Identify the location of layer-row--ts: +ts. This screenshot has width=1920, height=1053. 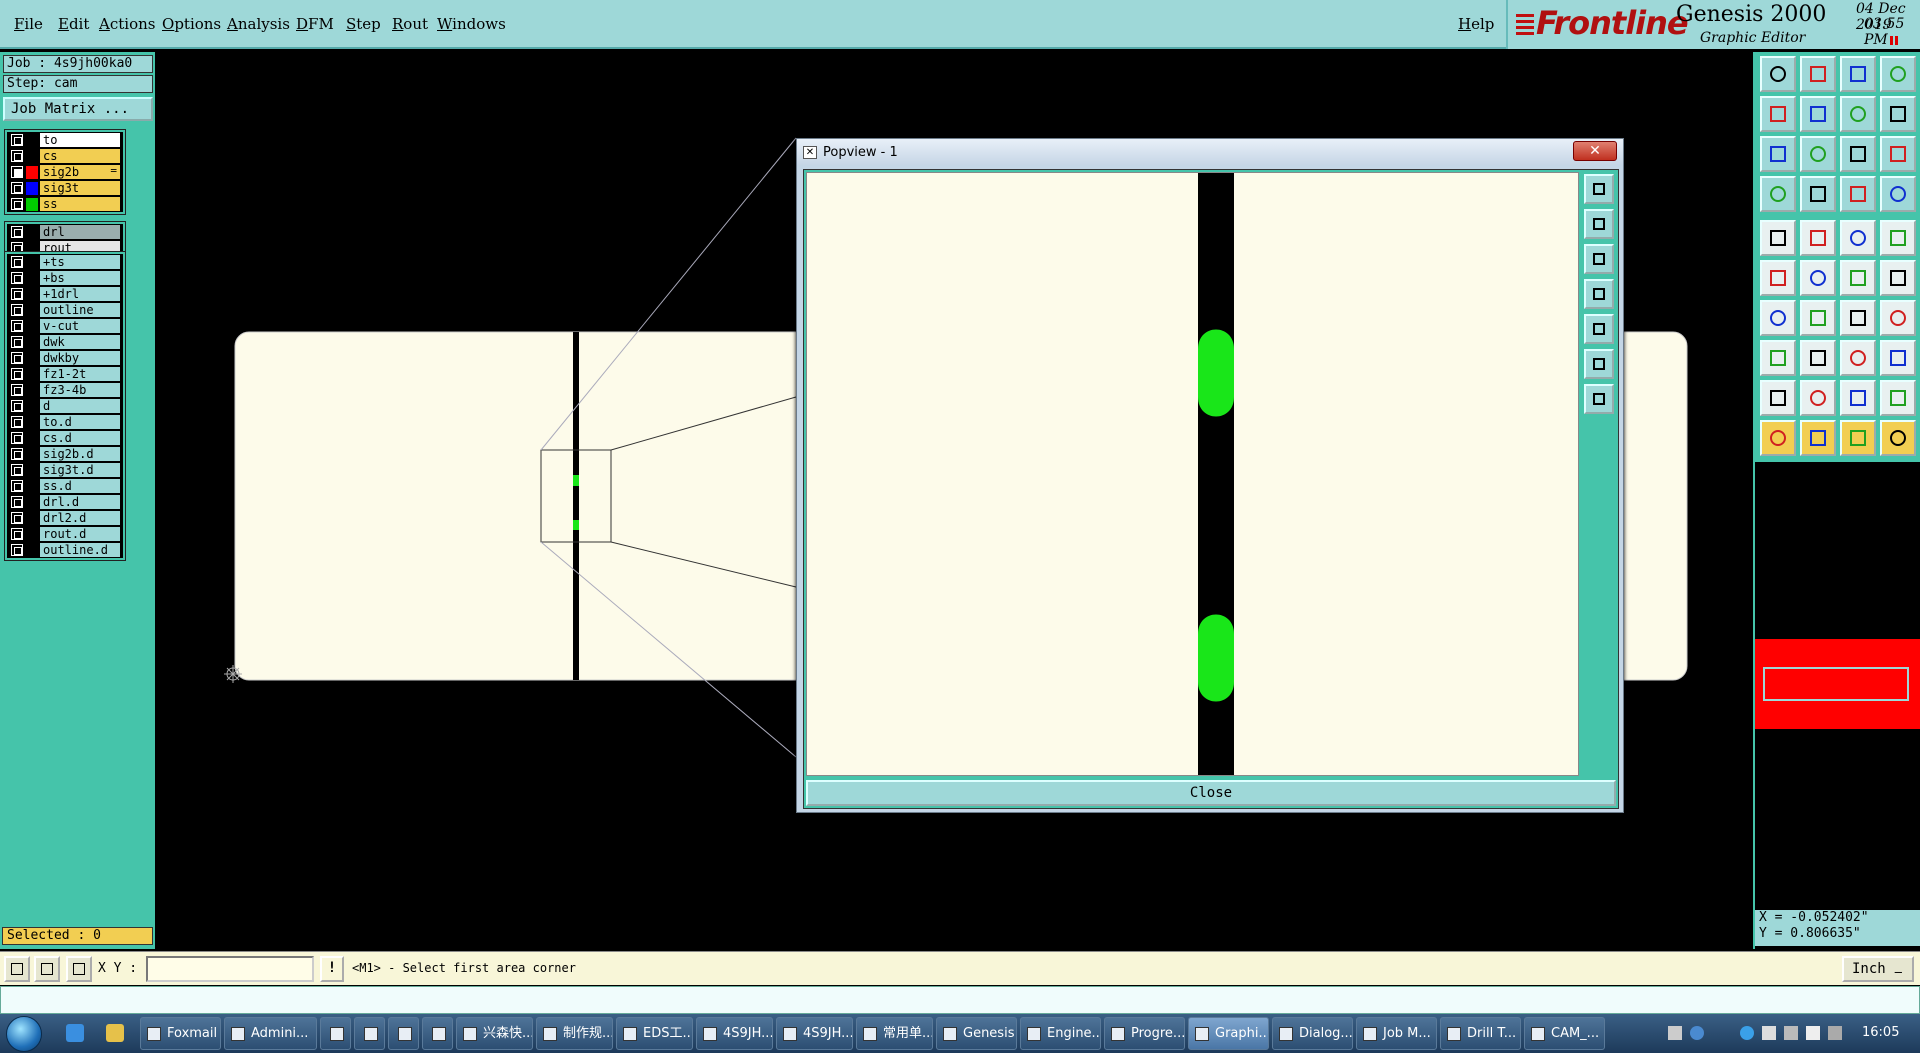
(65, 262).